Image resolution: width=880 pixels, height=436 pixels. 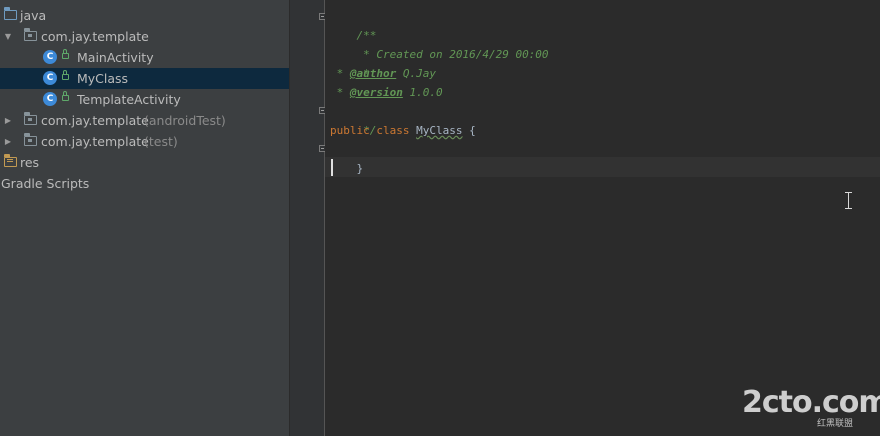 What do you see at coordinates (376, 92) in the screenshot?
I see `javadoc-tag: @version` at bounding box center [376, 92].